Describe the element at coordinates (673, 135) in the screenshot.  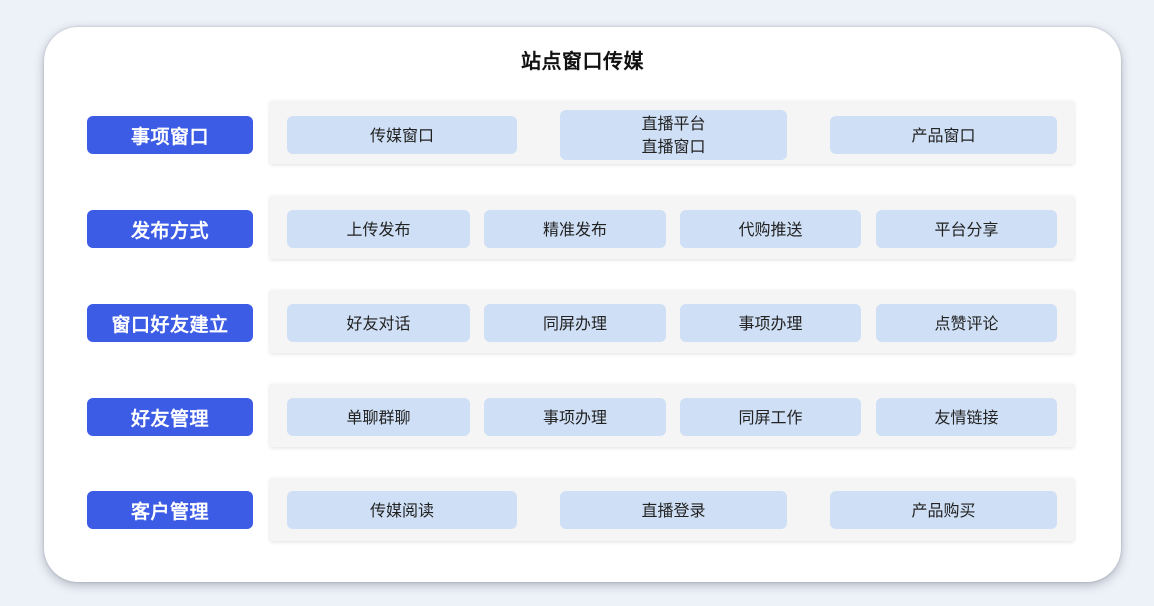
I see `item-chip: 直播平台 直播窗口` at that location.